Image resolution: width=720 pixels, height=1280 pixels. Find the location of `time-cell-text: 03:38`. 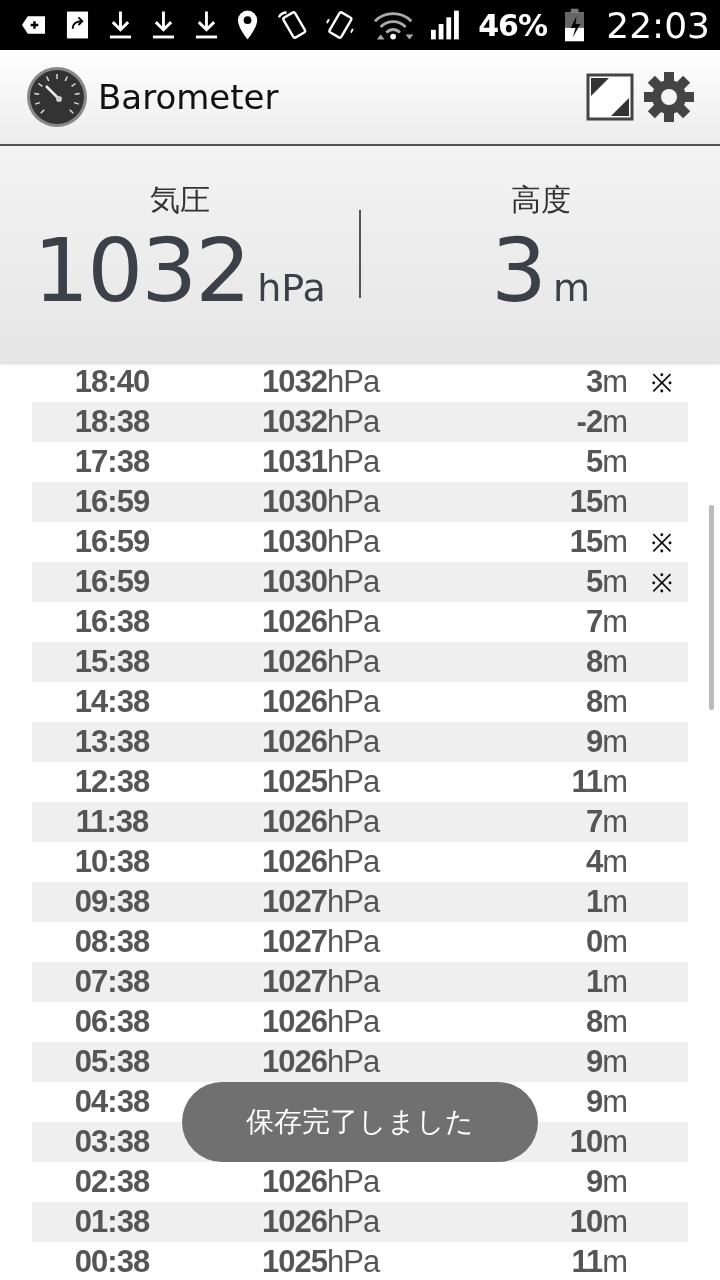

time-cell-text: 03:38 is located at coordinates (112, 1142).